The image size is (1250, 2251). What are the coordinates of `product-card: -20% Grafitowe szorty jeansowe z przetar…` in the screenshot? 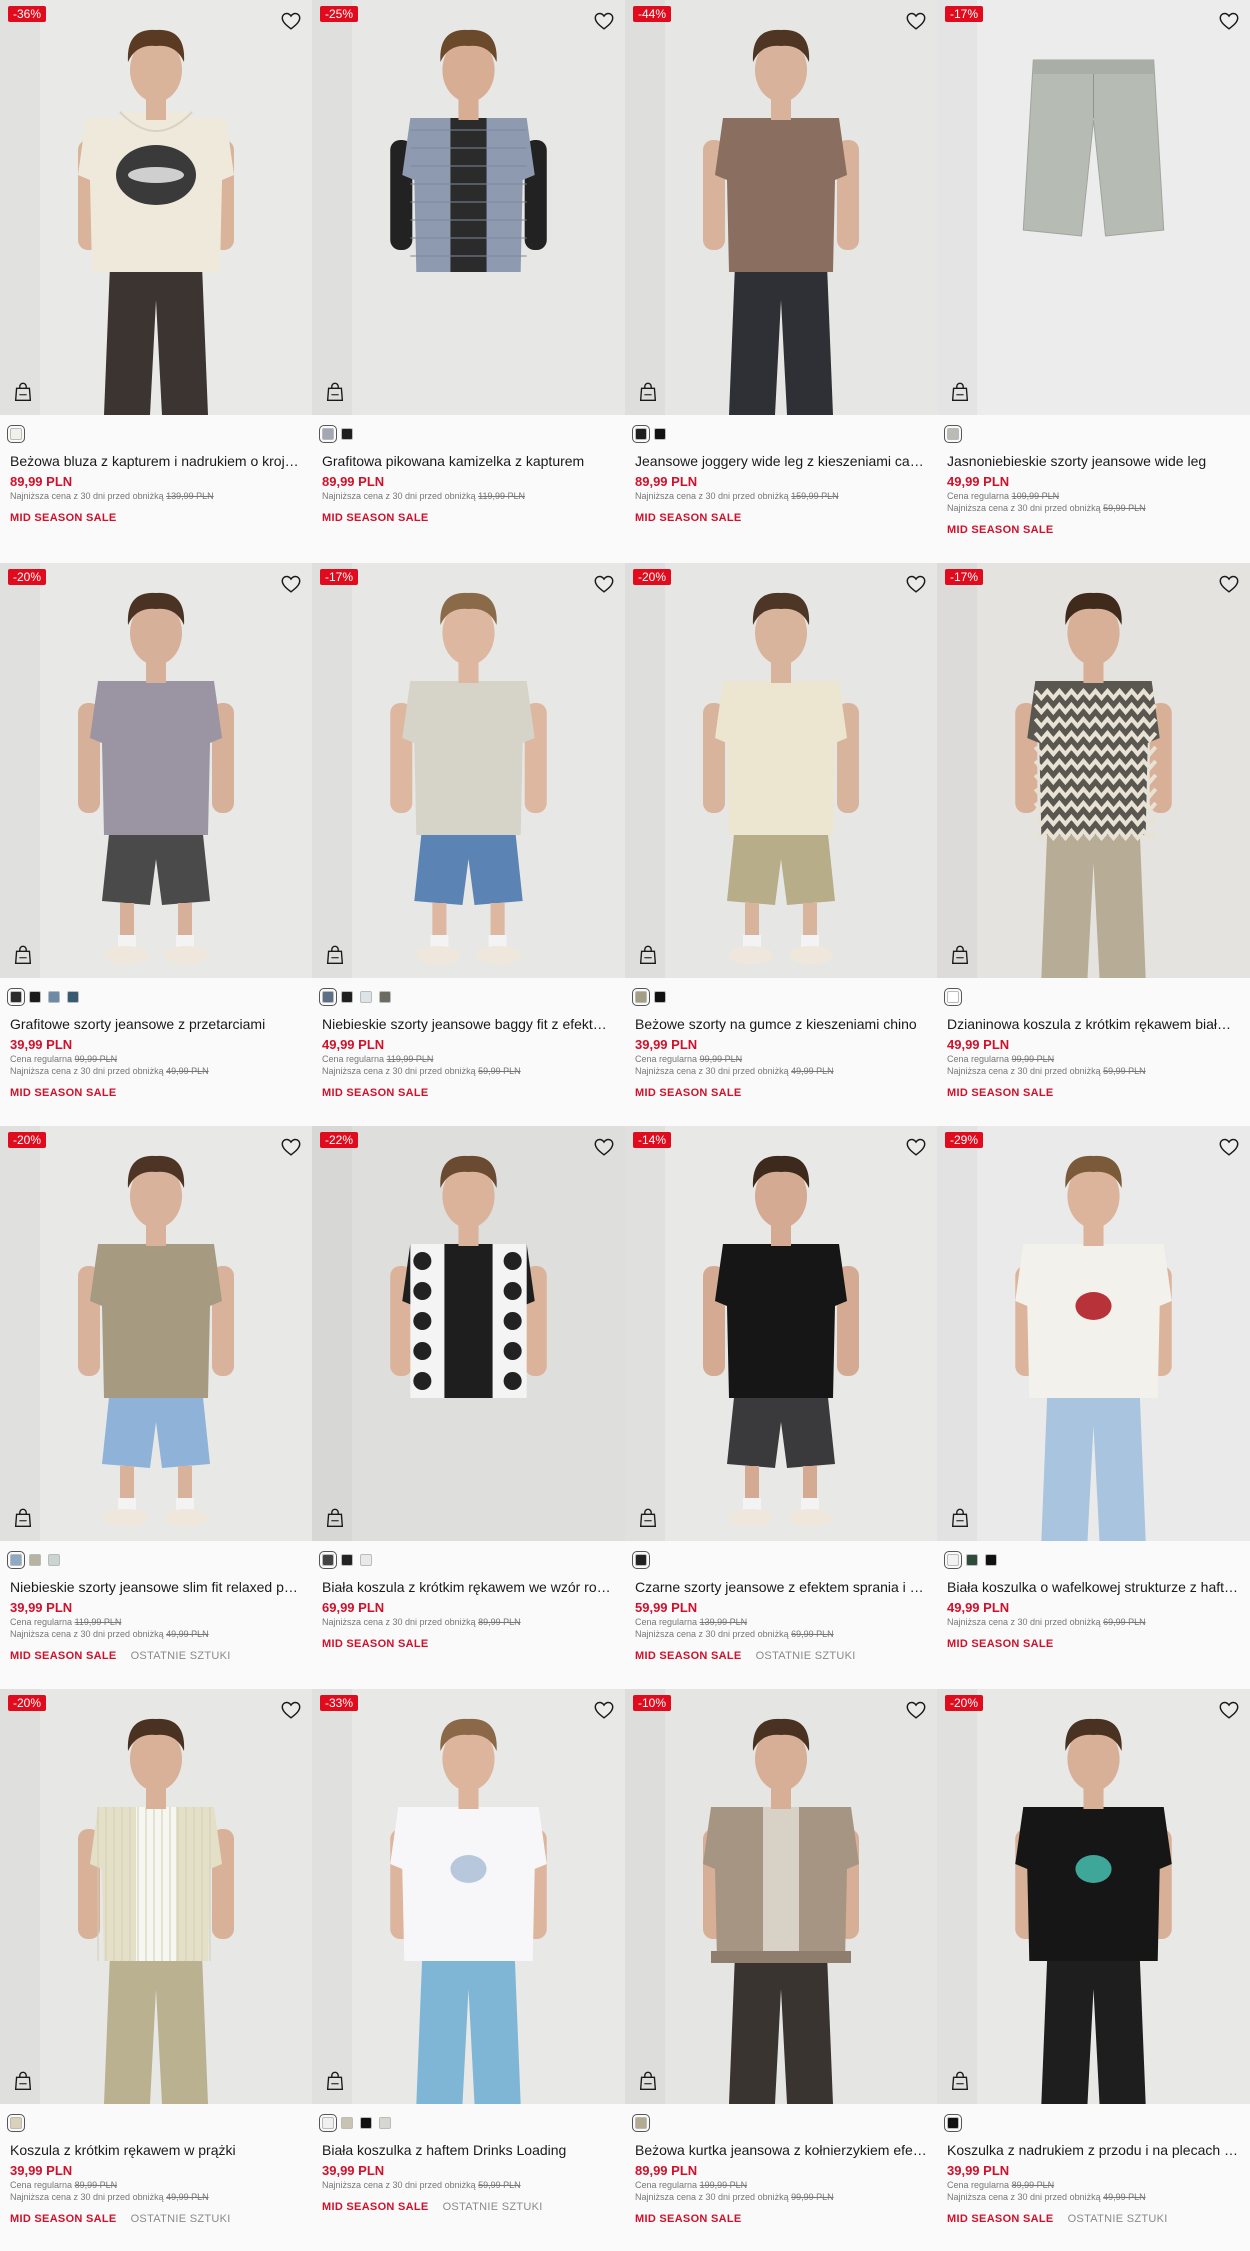 It's located at (156, 844).